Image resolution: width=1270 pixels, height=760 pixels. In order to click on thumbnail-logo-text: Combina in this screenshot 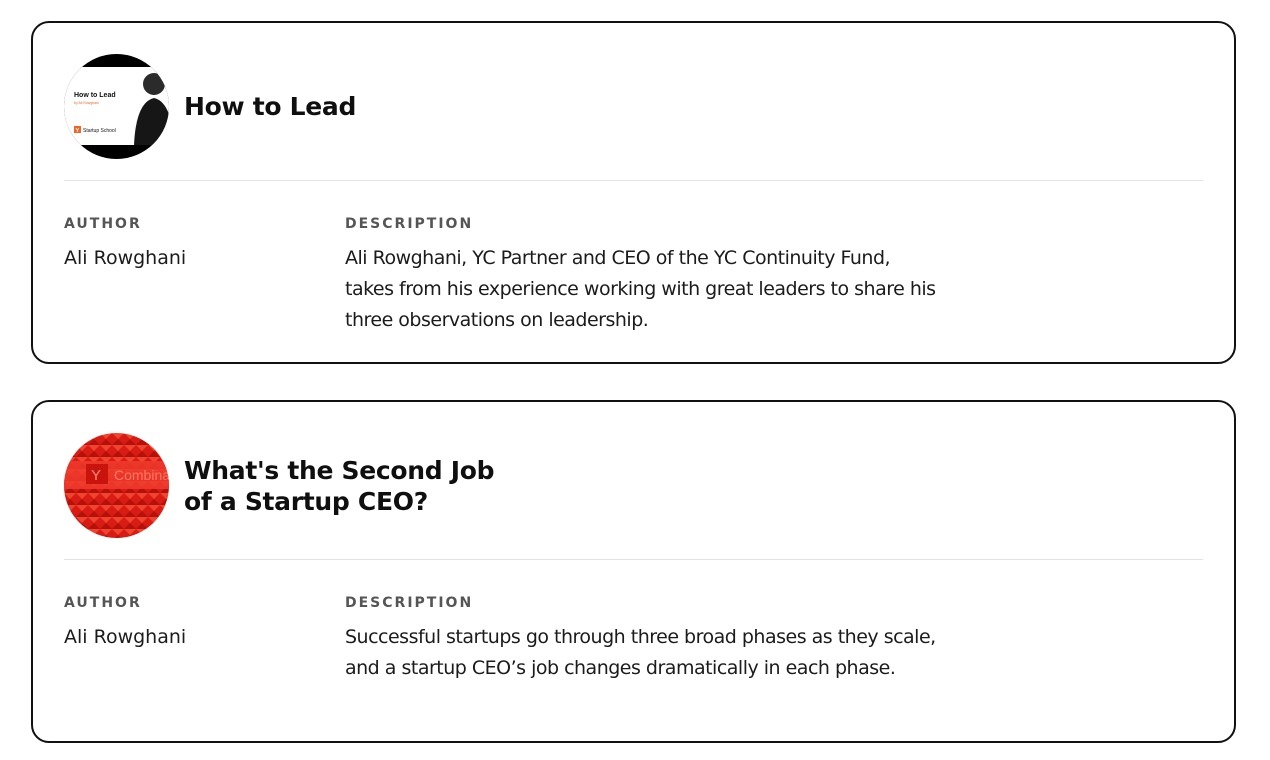, I will do `click(141, 475)`.